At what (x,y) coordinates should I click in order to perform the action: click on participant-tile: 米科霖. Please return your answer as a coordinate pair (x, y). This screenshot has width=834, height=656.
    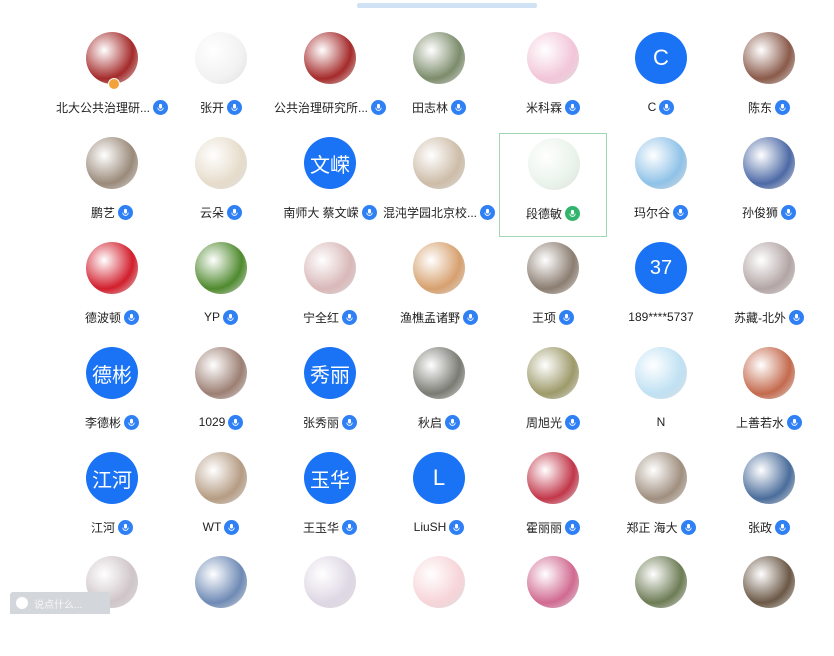
    Looking at the image, I should click on (553, 80).